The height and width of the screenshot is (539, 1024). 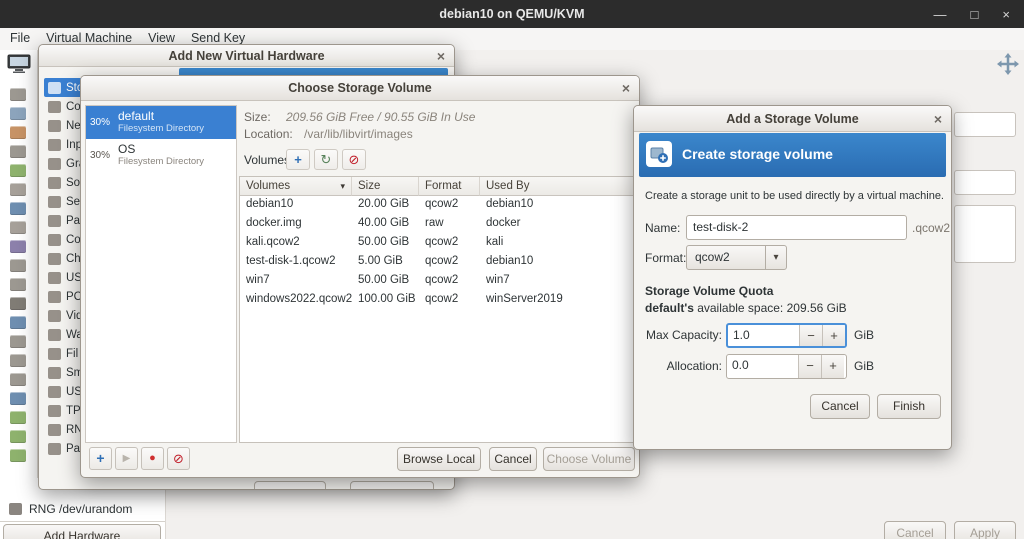 I want to click on cancel-button, so click(x=290, y=485).